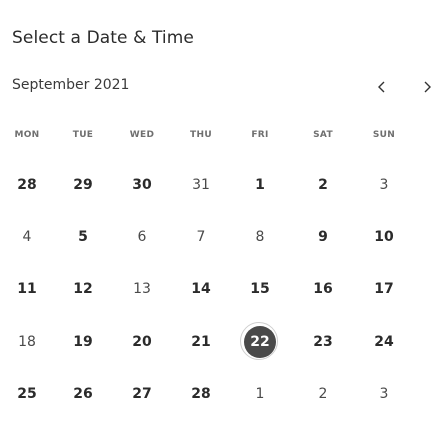  What do you see at coordinates (83, 342) in the screenshot?
I see `calendar-day: 19` at bounding box center [83, 342].